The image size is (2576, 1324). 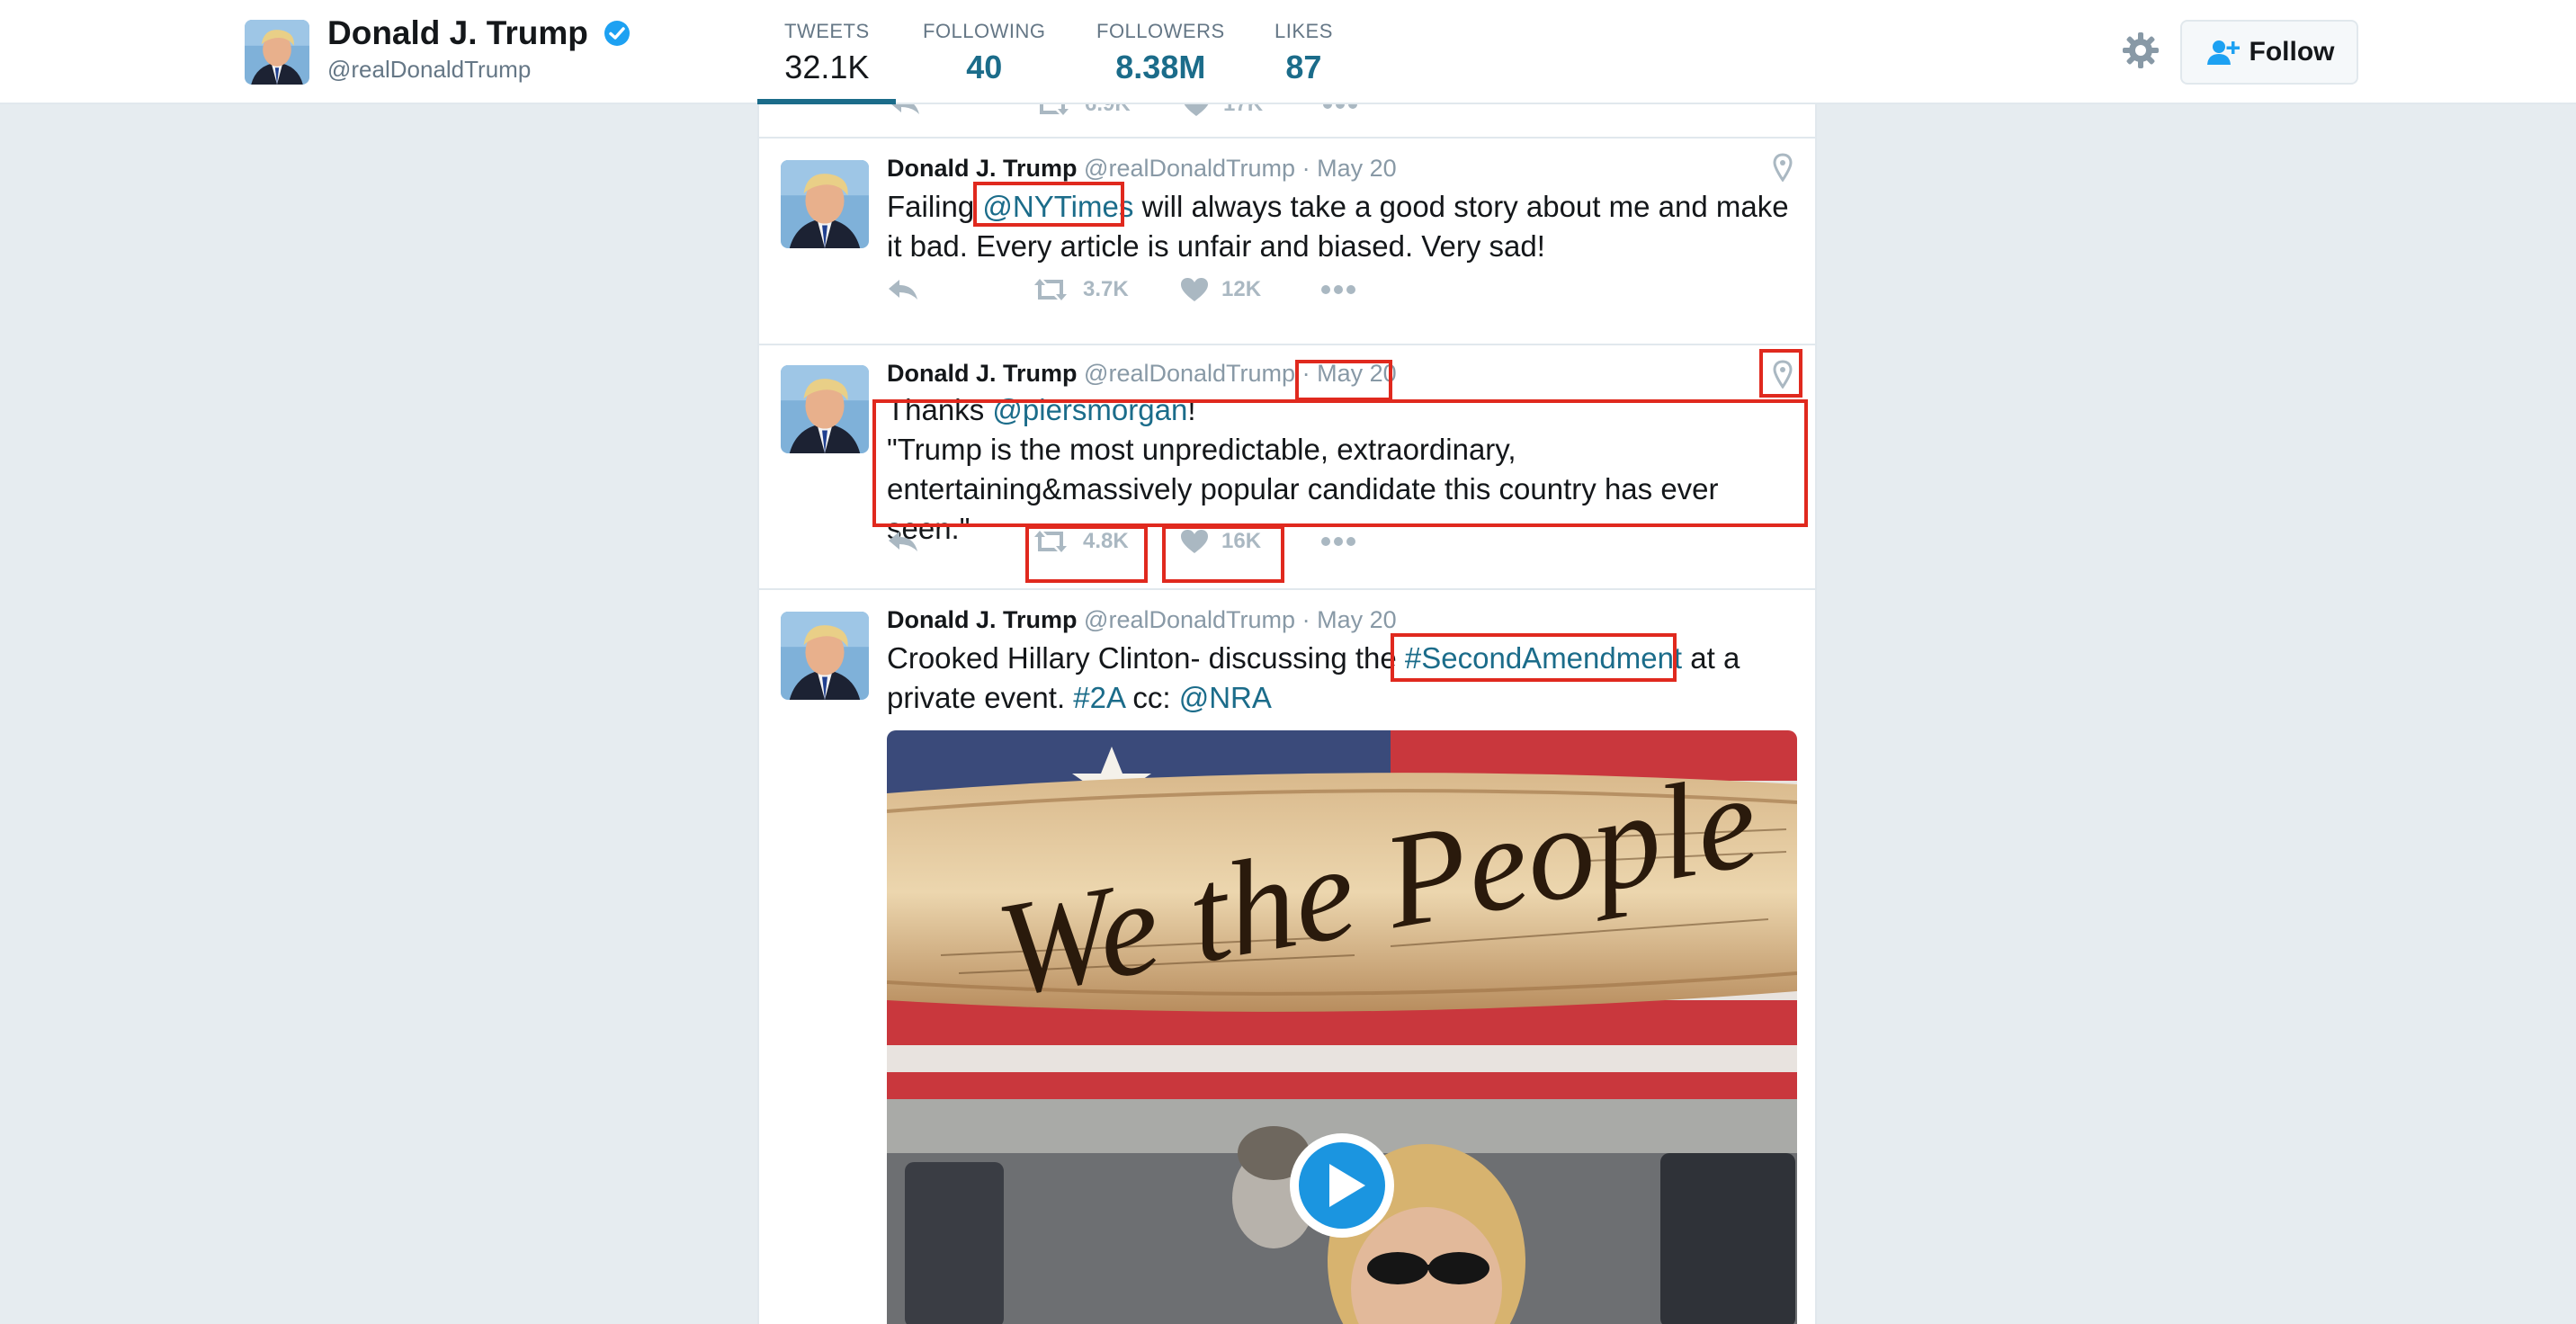 What do you see at coordinates (1543, 658) in the screenshot?
I see `hashtag-link: #SecondAmendment` at bounding box center [1543, 658].